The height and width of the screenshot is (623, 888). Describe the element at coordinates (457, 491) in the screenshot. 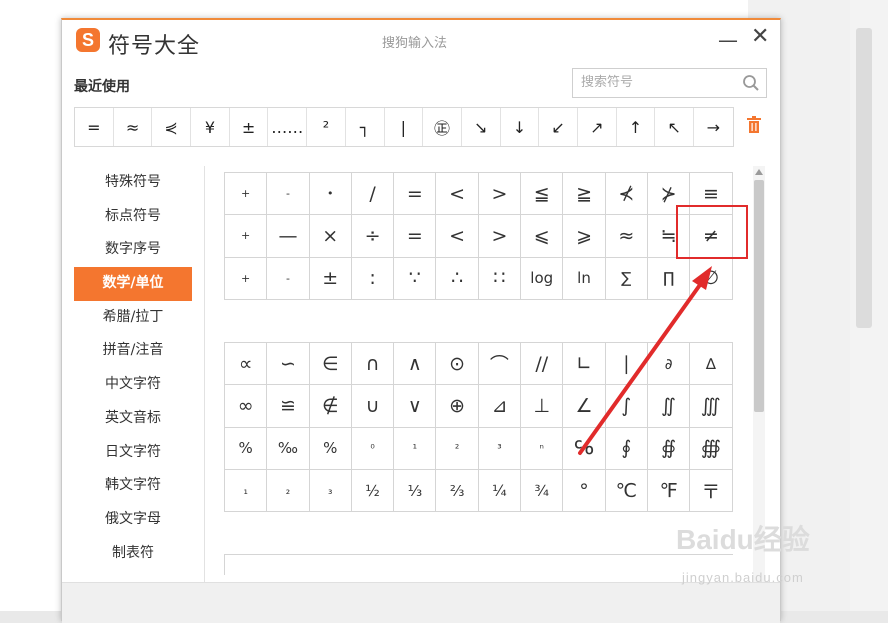

I see `symbol-cell: ⅔` at that location.